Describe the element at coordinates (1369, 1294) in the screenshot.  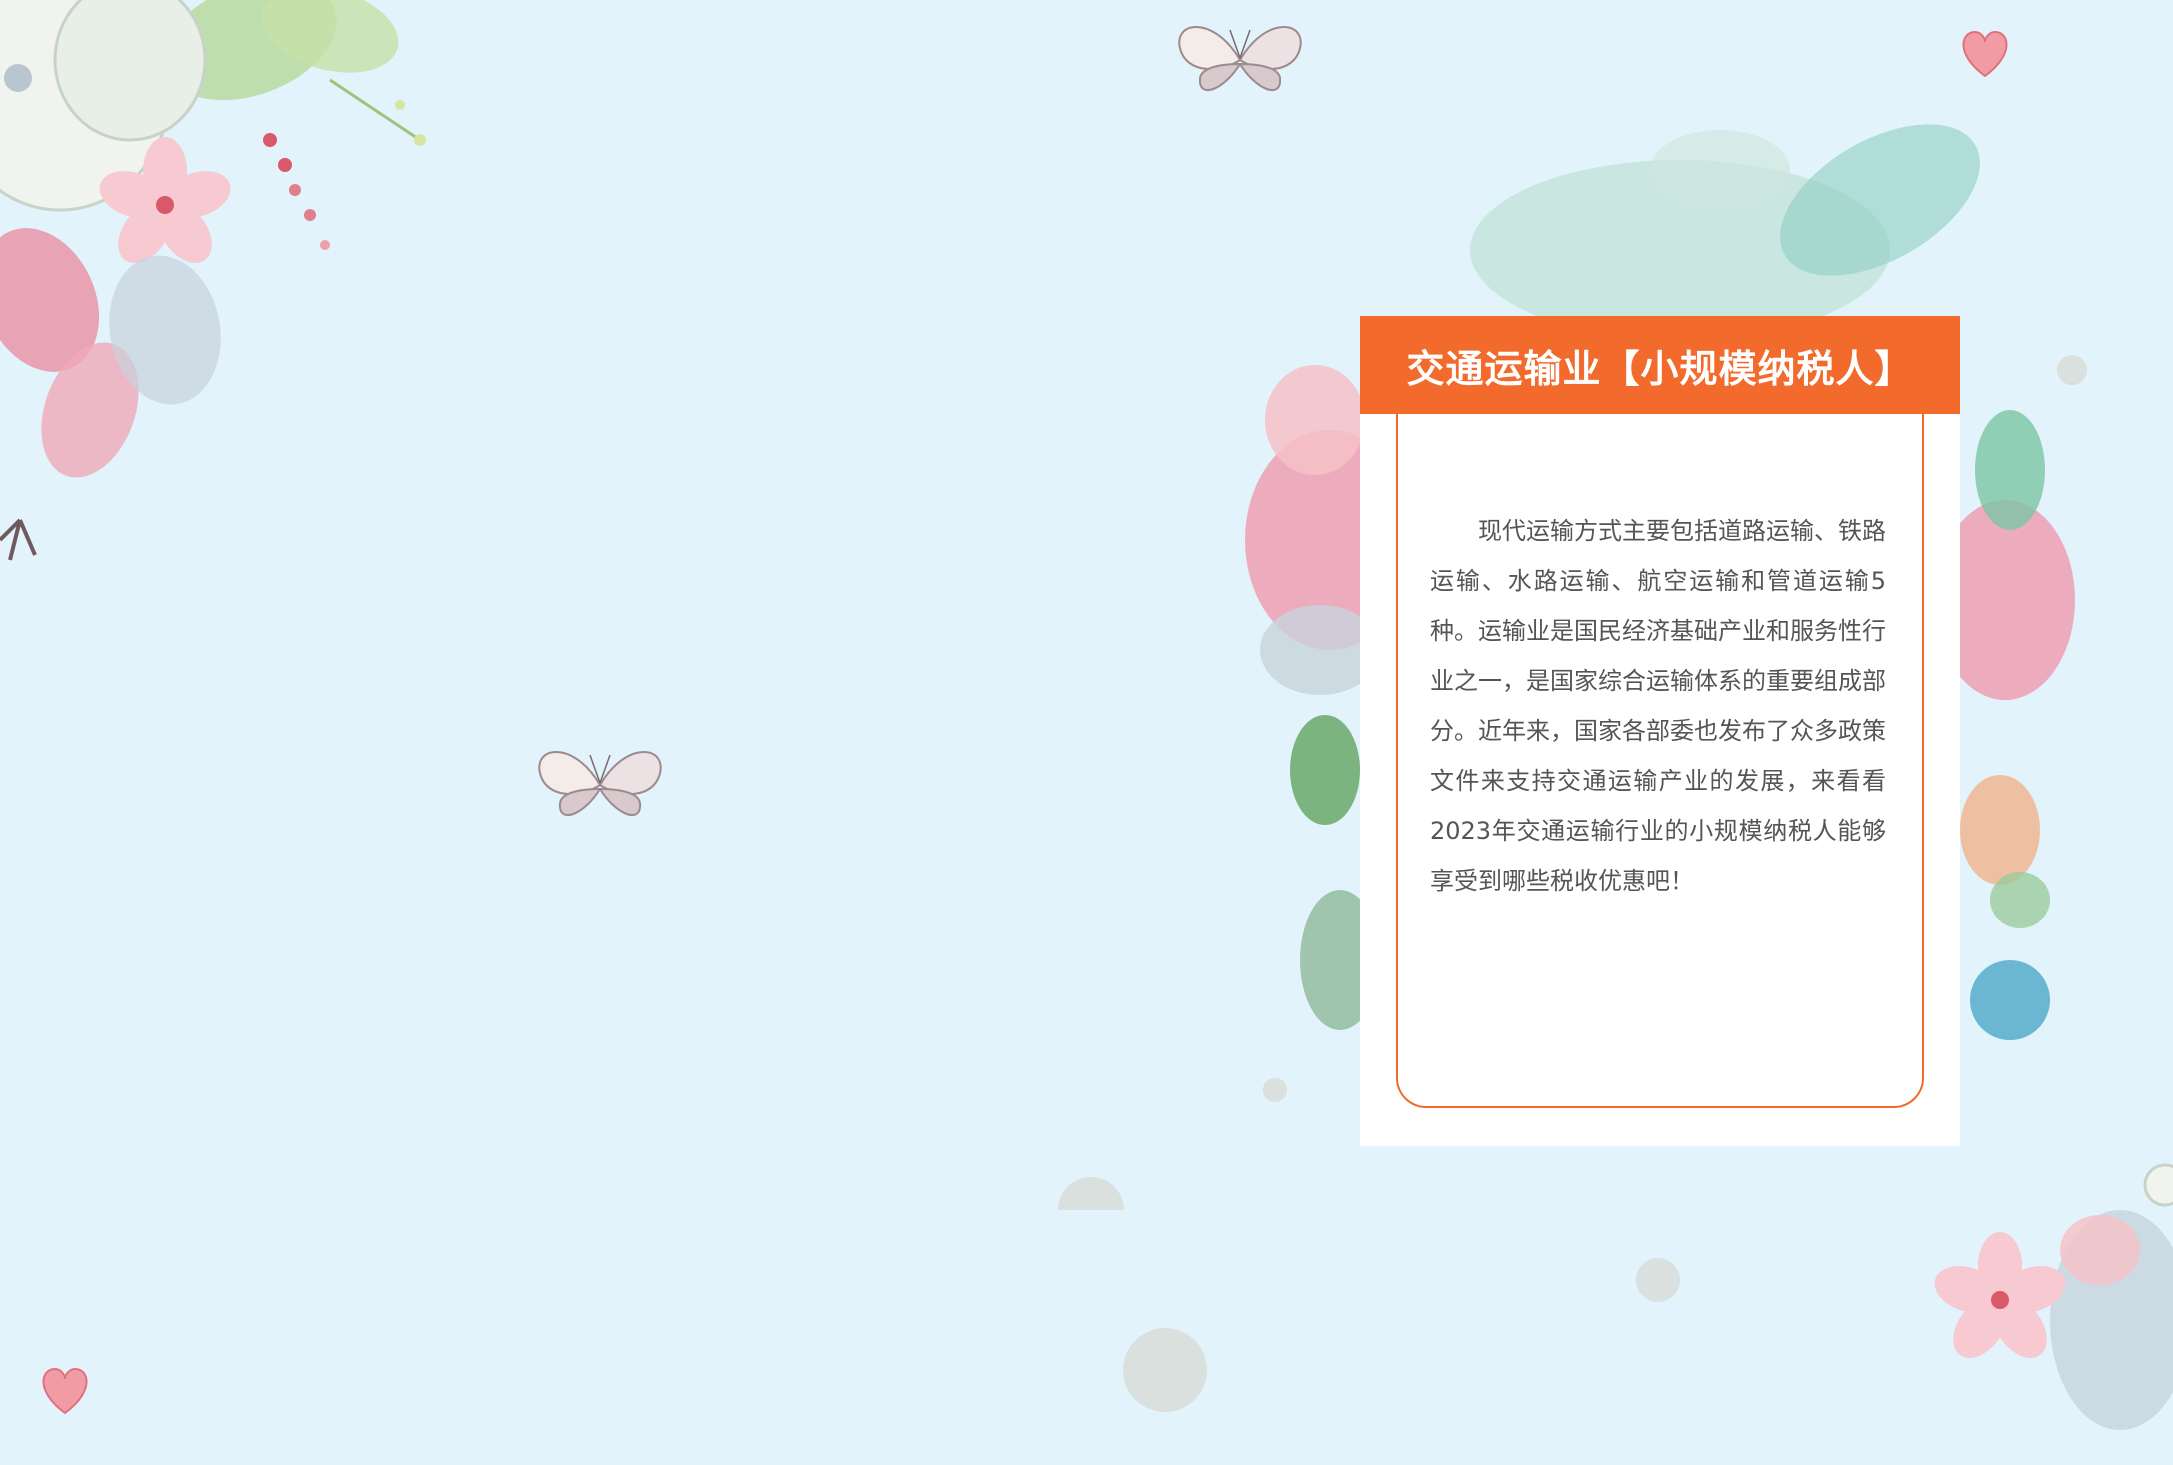
I see `bokeh-circles-icon` at that location.